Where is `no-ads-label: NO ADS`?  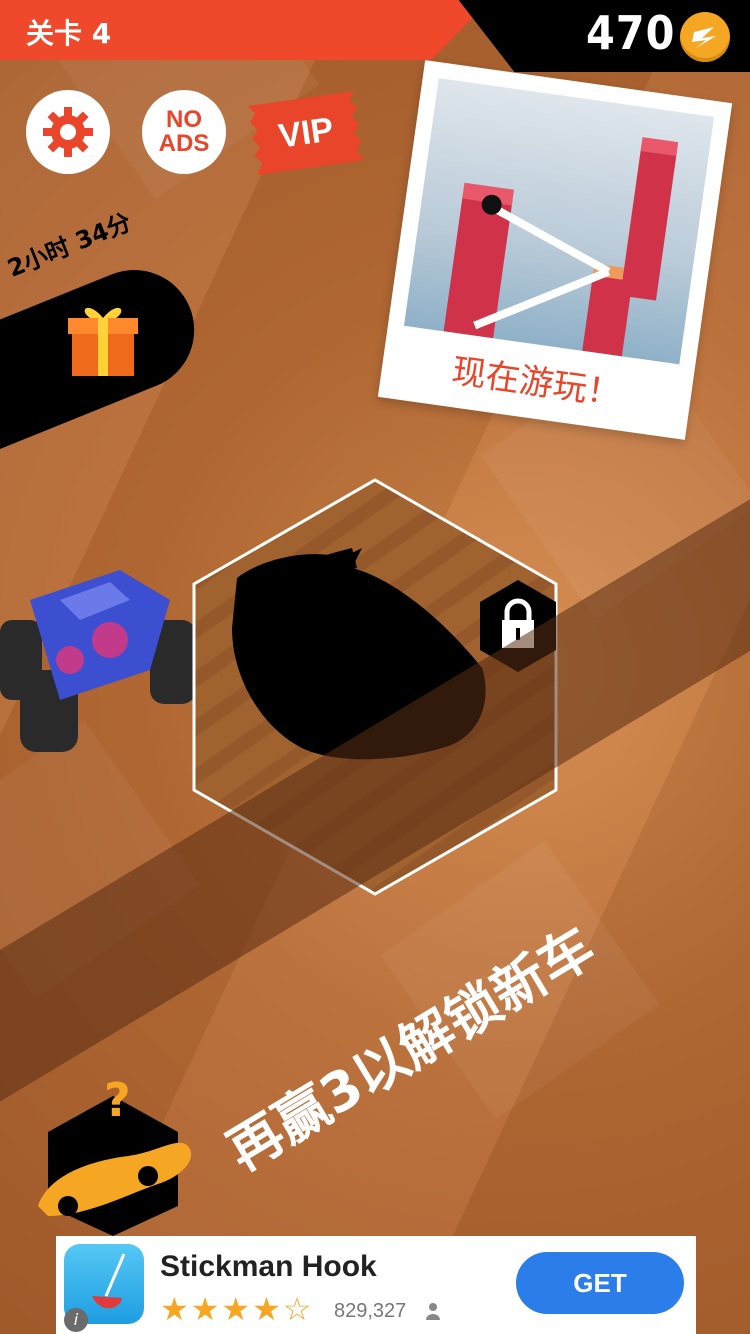 no-ads-label: NO ADS is located at coordinates (184, 131).